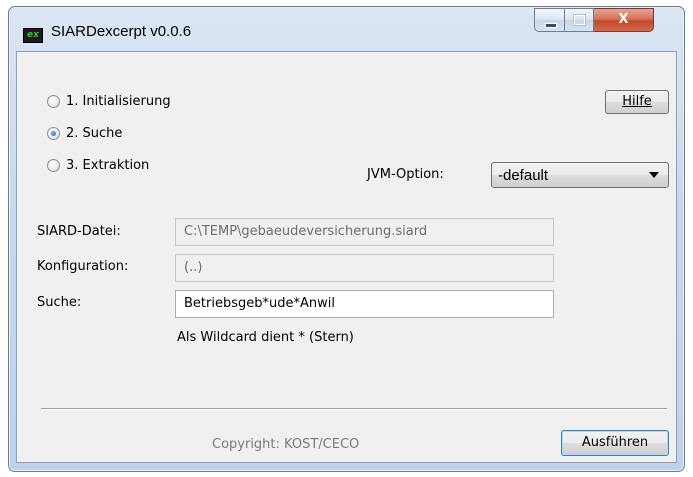  I want to click on configuration-field: (..), so click(364, 268).